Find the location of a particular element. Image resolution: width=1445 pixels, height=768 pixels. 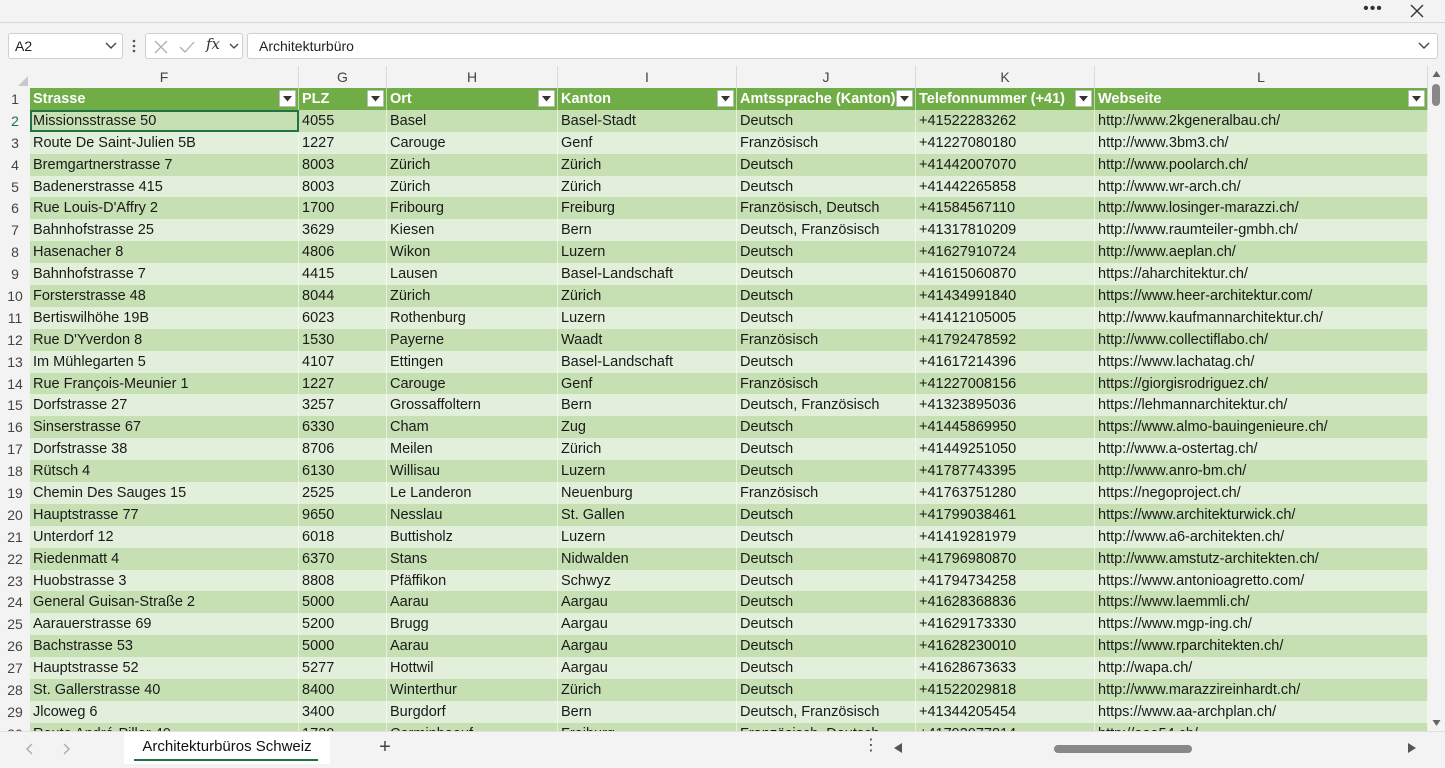

table-cell: Deutsch, Französisch is located at coordinates (826, 405).